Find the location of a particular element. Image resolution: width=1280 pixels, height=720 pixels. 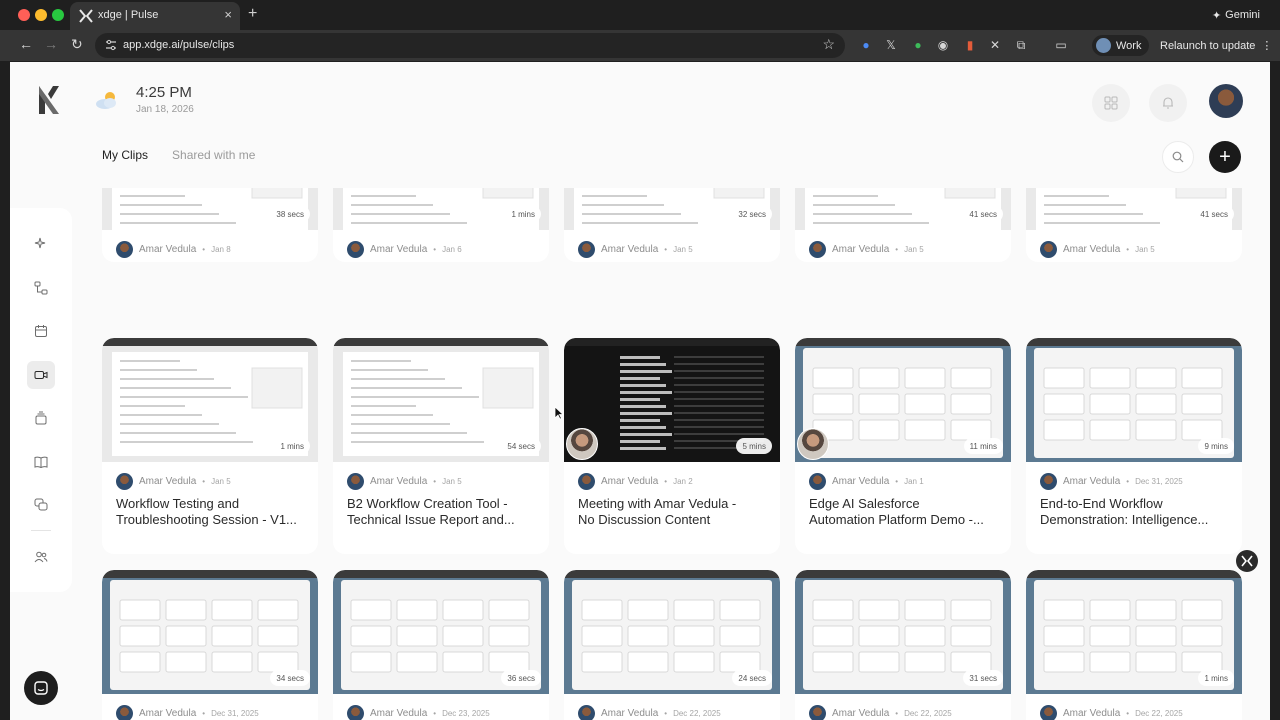

clip-date: Jan 5 is located at coordinates (452, 481).